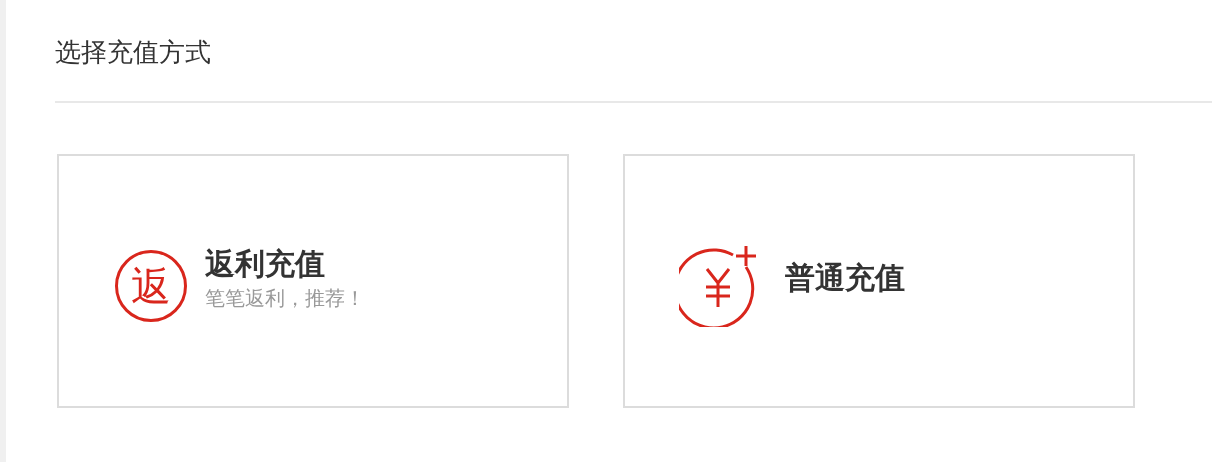 The height and width of the screenshot is (462, 1212). Describe the element at coordinates (133, 52) in the screenshot. I see `section-title: 选择充值方式` at that location.